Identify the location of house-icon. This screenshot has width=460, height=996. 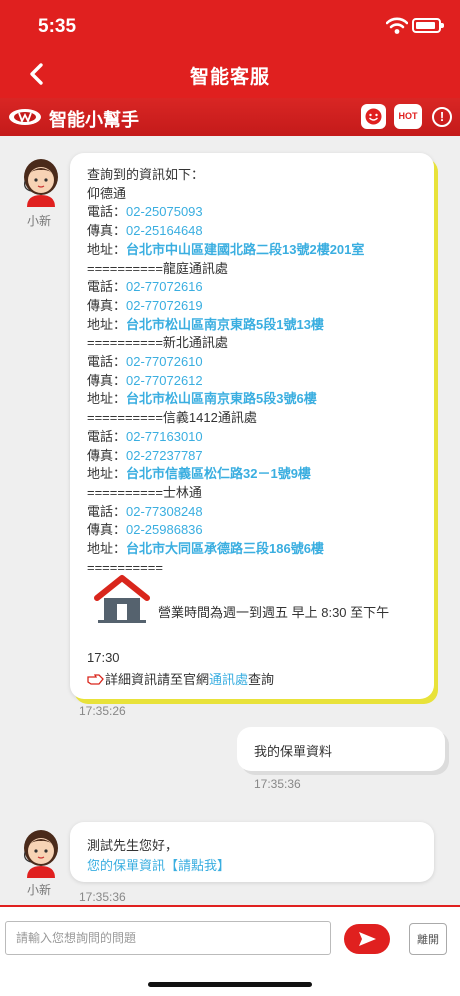
(122, 599).